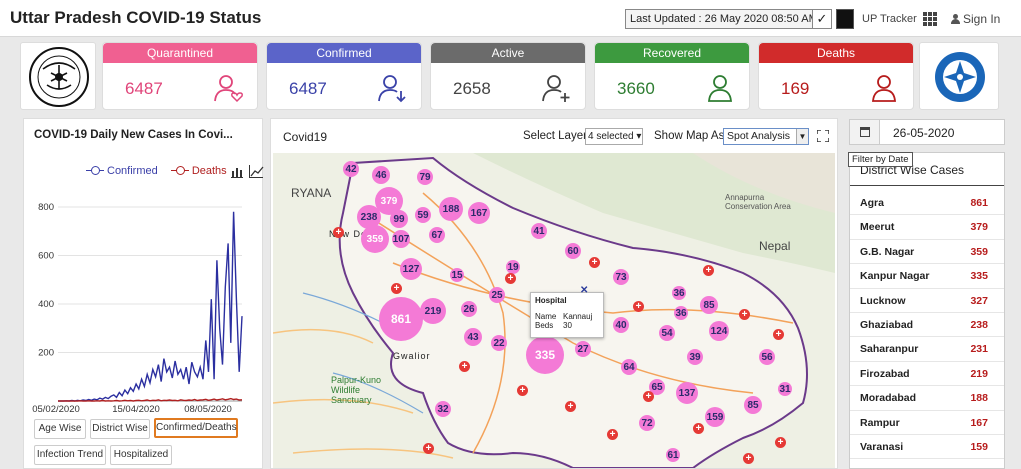 This screenshot has width=1021, height=469. What do you see at coordinates (927, 227) in the screenshot?
I see `district-row: Meerut 379` at bounding box center [927, 227].